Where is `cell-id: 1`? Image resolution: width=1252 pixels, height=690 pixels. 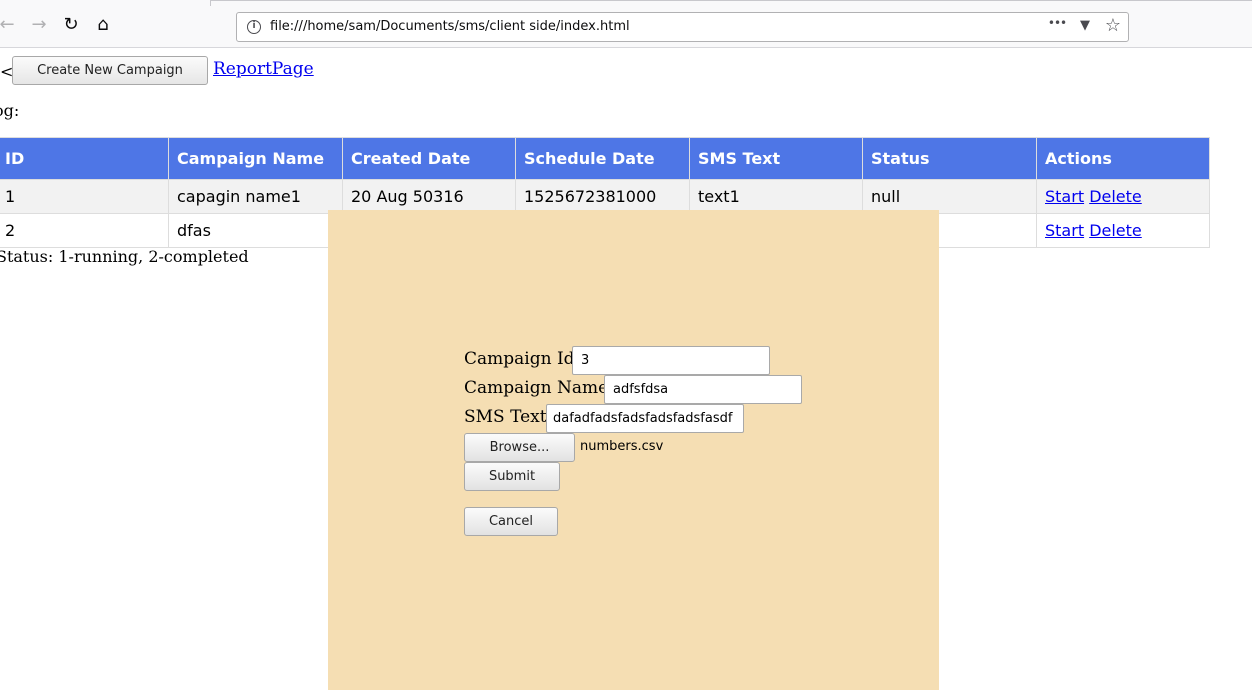 cell-id: 1 is located at coordinates (84, 196).